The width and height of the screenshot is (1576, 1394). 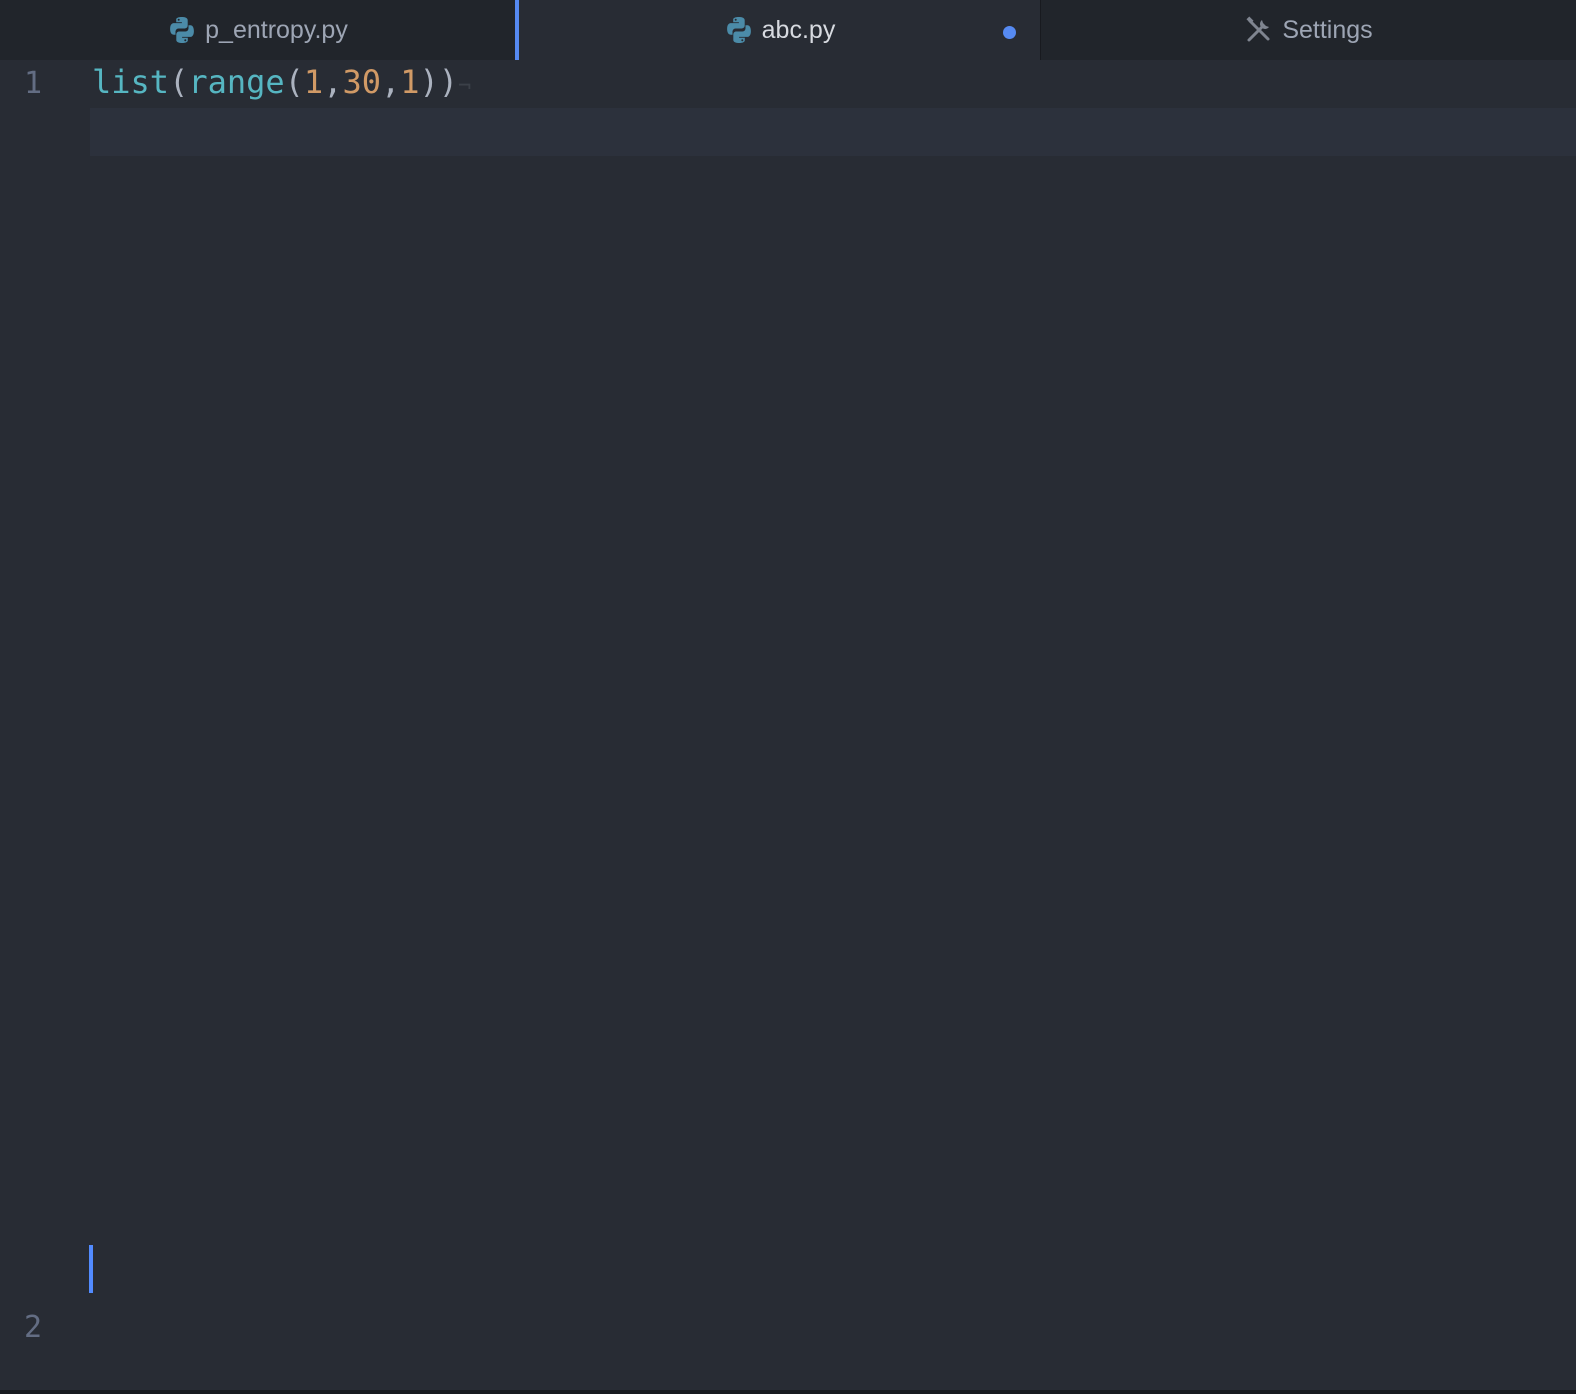 I want to click on line-number: 1, so click(x=33, y=83).